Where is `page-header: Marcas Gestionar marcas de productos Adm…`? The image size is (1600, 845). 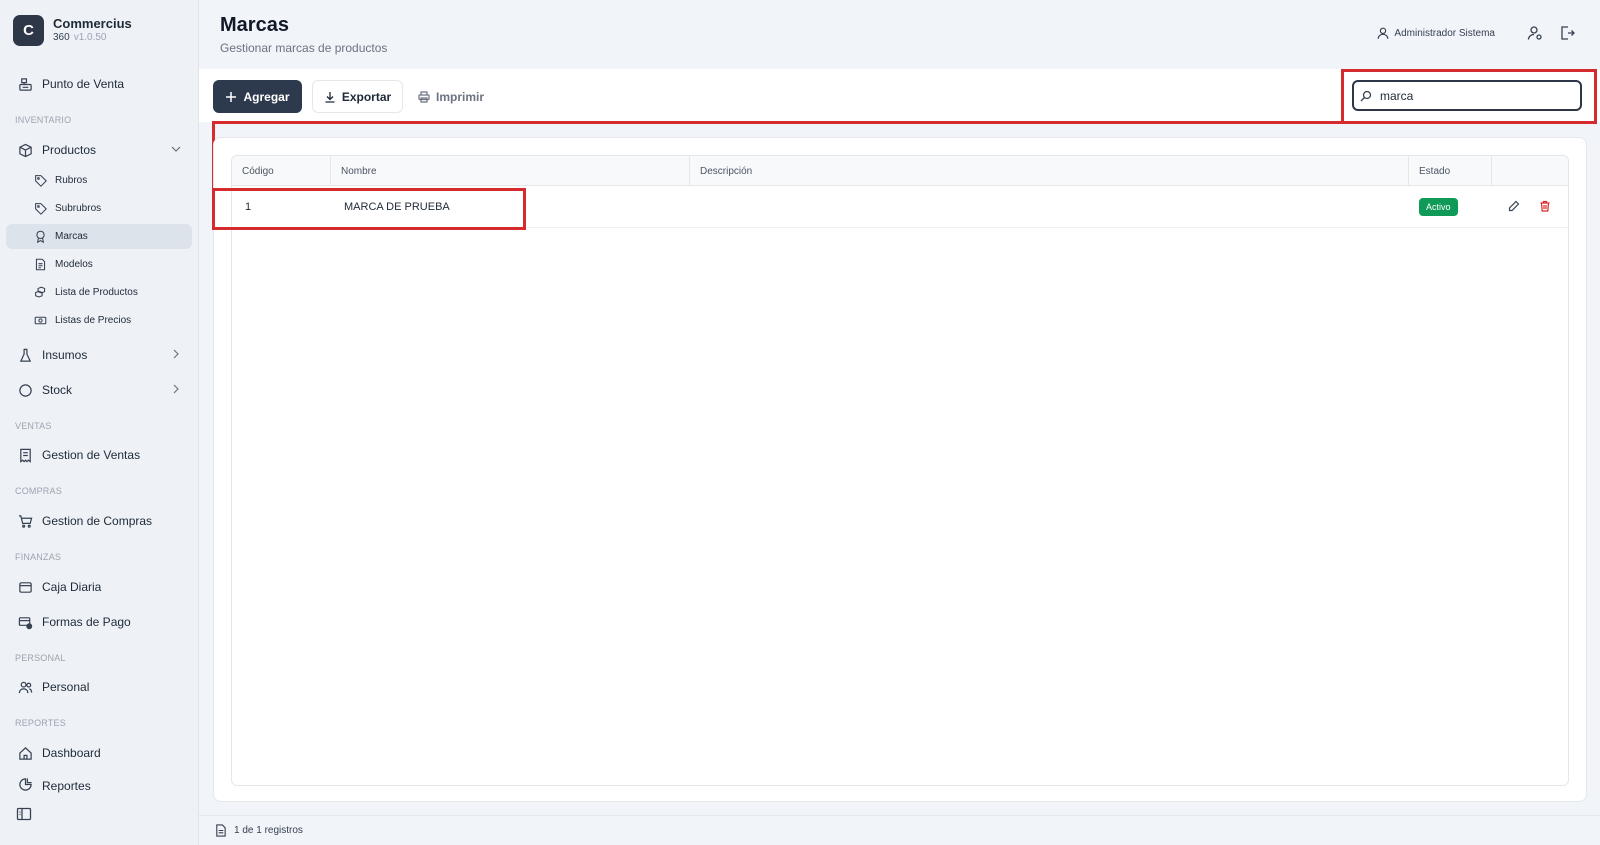
page-header: Marcas Gestionar marcas de productos Adm… is located at coordinates (899, 34).